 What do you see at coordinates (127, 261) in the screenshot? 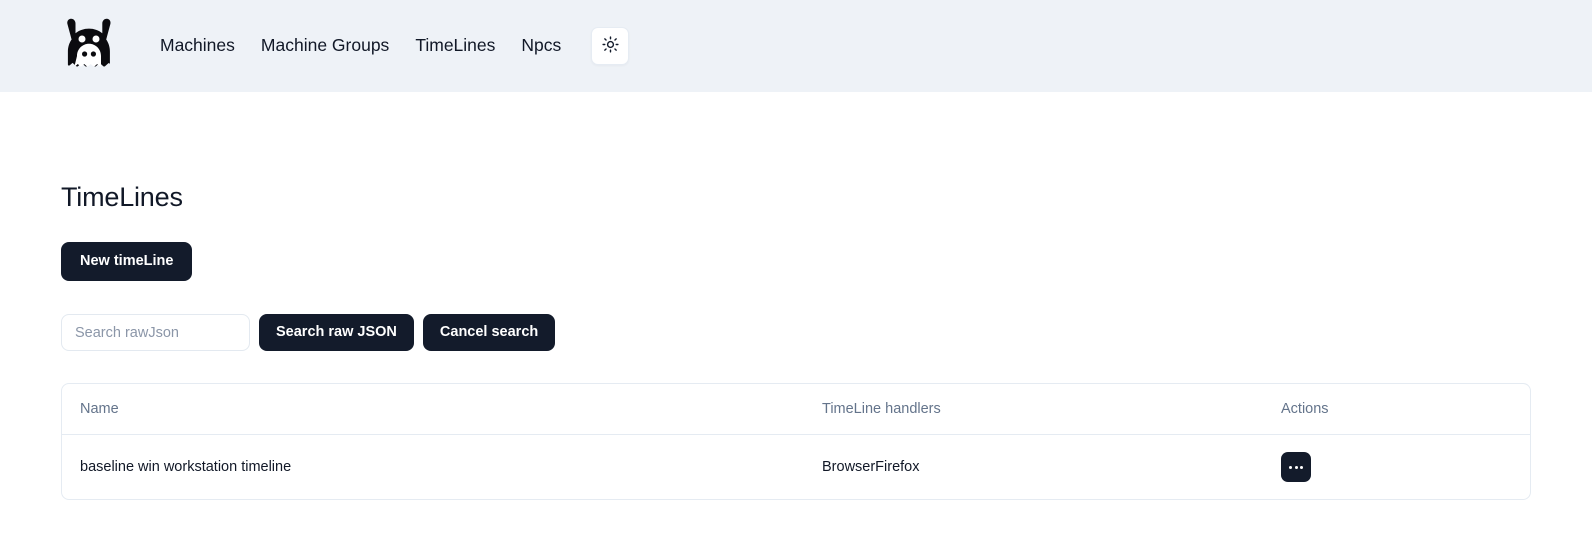
I see `new-timeline-button: New timeLine` at bounding box center [127, 261].